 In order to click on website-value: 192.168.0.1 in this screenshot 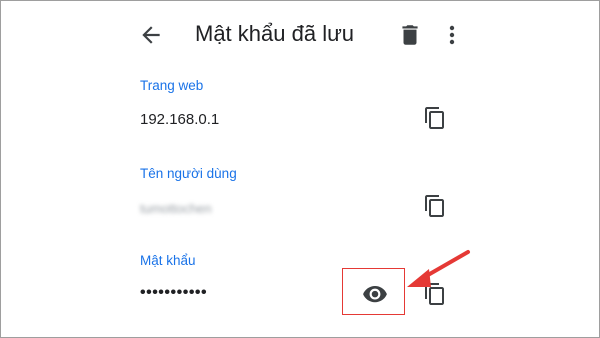, I will do `click(180, 119)`.